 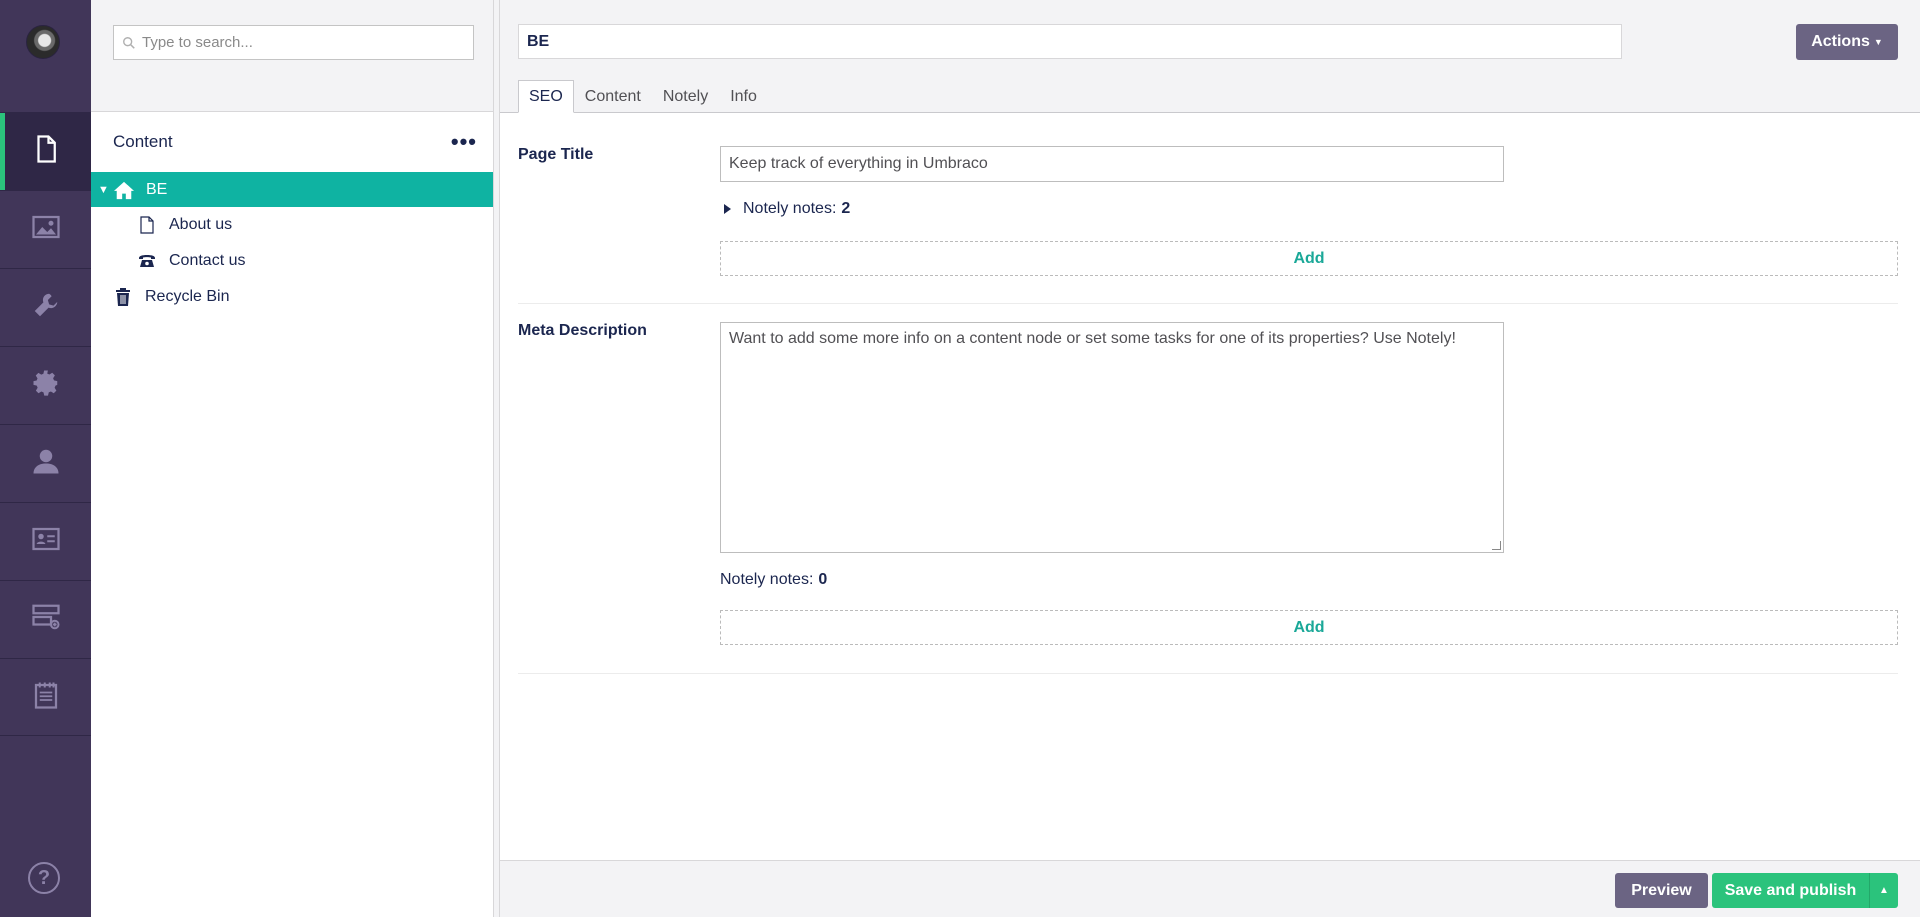 I want to click on section-content, so click(x=45, y=151).